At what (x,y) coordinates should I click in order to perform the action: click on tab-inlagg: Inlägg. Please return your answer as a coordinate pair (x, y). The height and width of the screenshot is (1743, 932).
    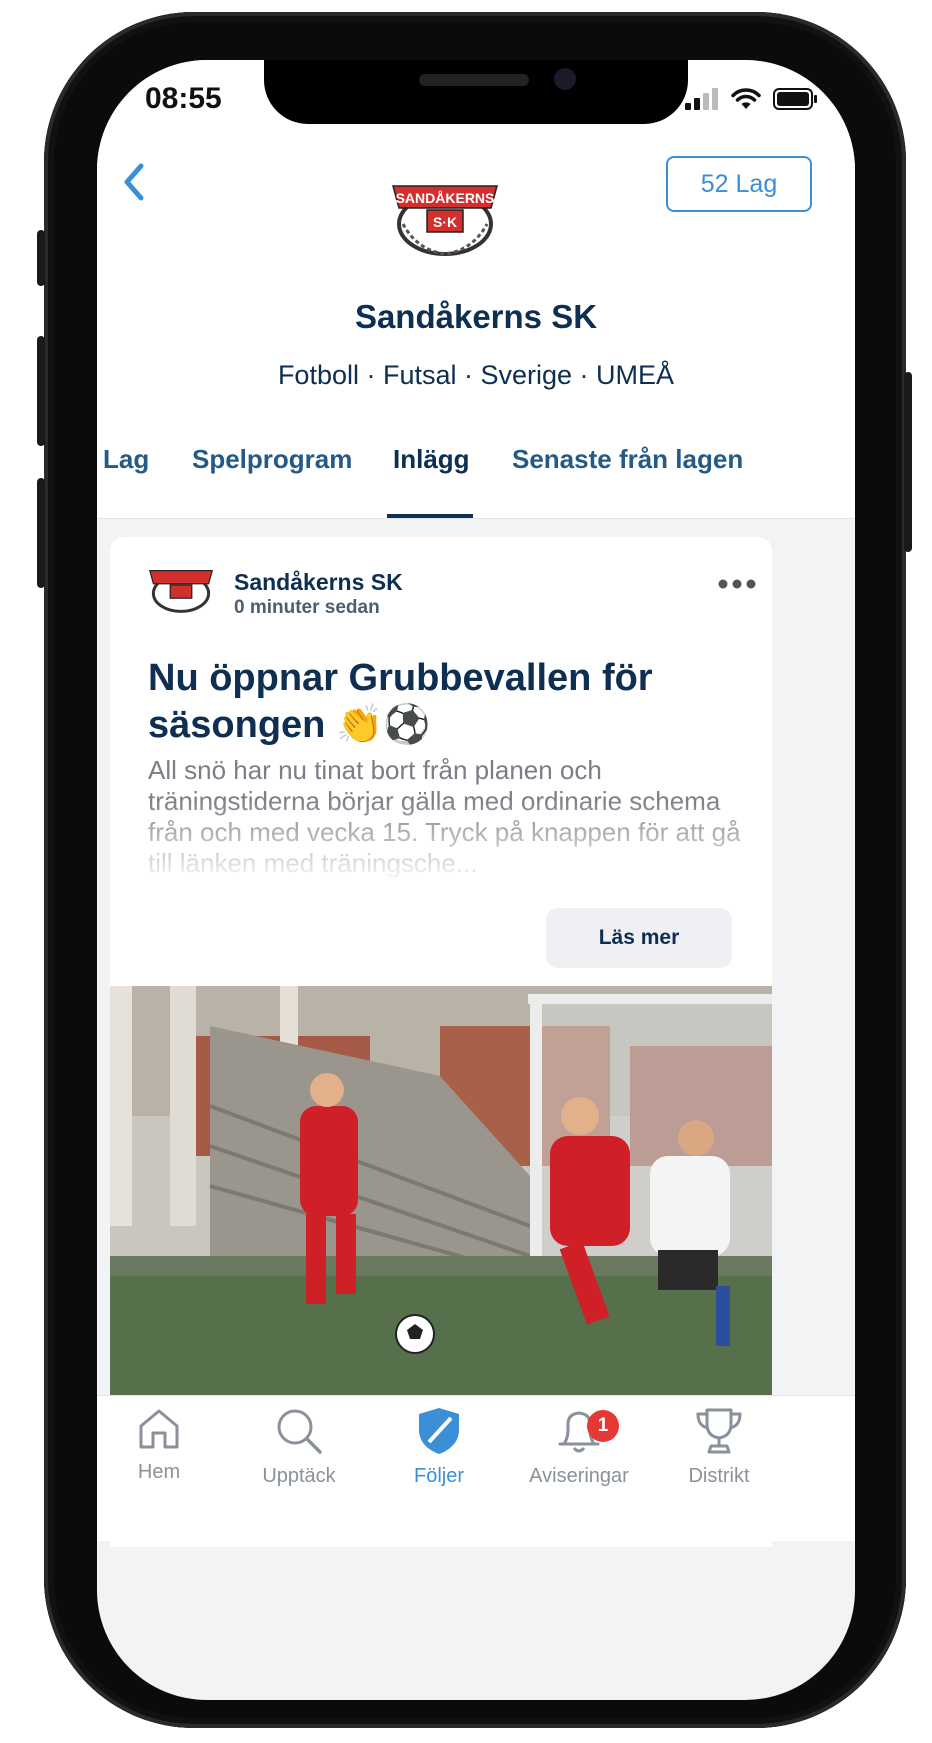
    Looking at the image, I should click on (431, 459).